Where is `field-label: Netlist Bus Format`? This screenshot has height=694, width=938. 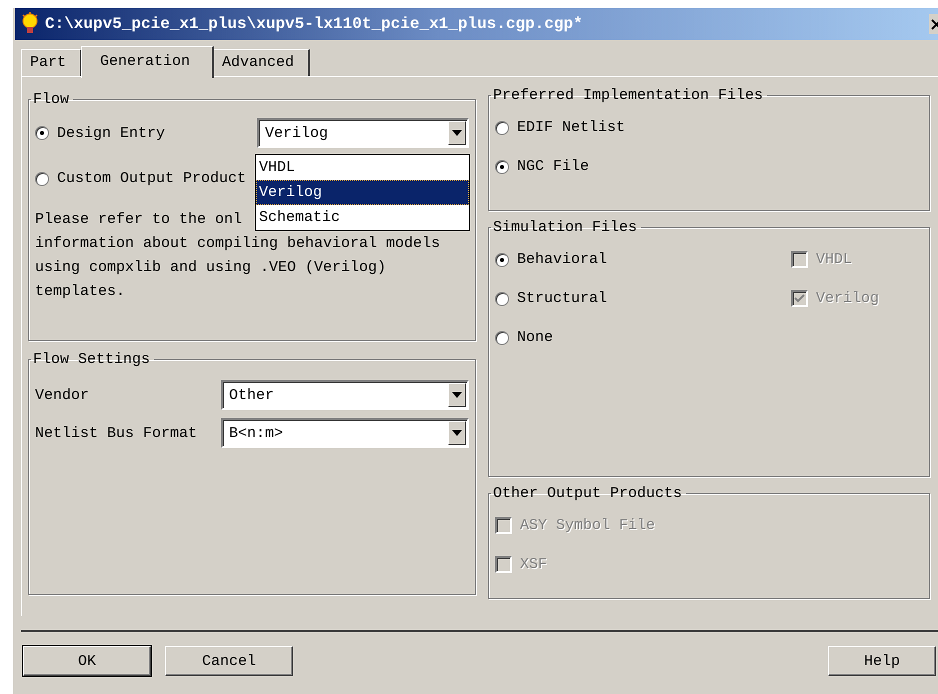
field-label: Netlist Bus Format is located at coordinates (116, 433).